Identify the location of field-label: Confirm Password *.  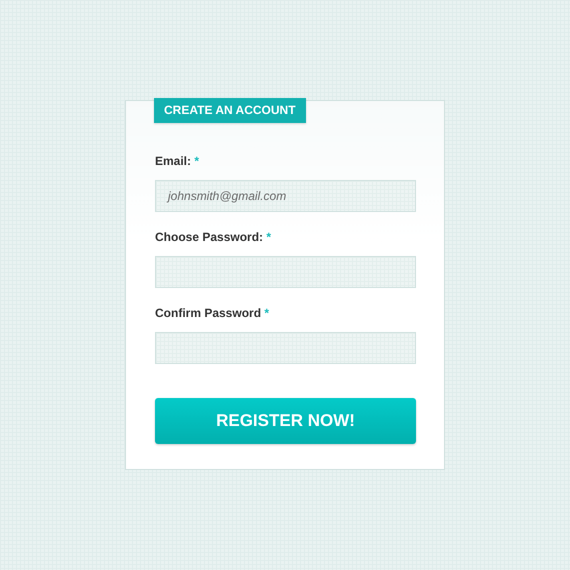
(212, 313).